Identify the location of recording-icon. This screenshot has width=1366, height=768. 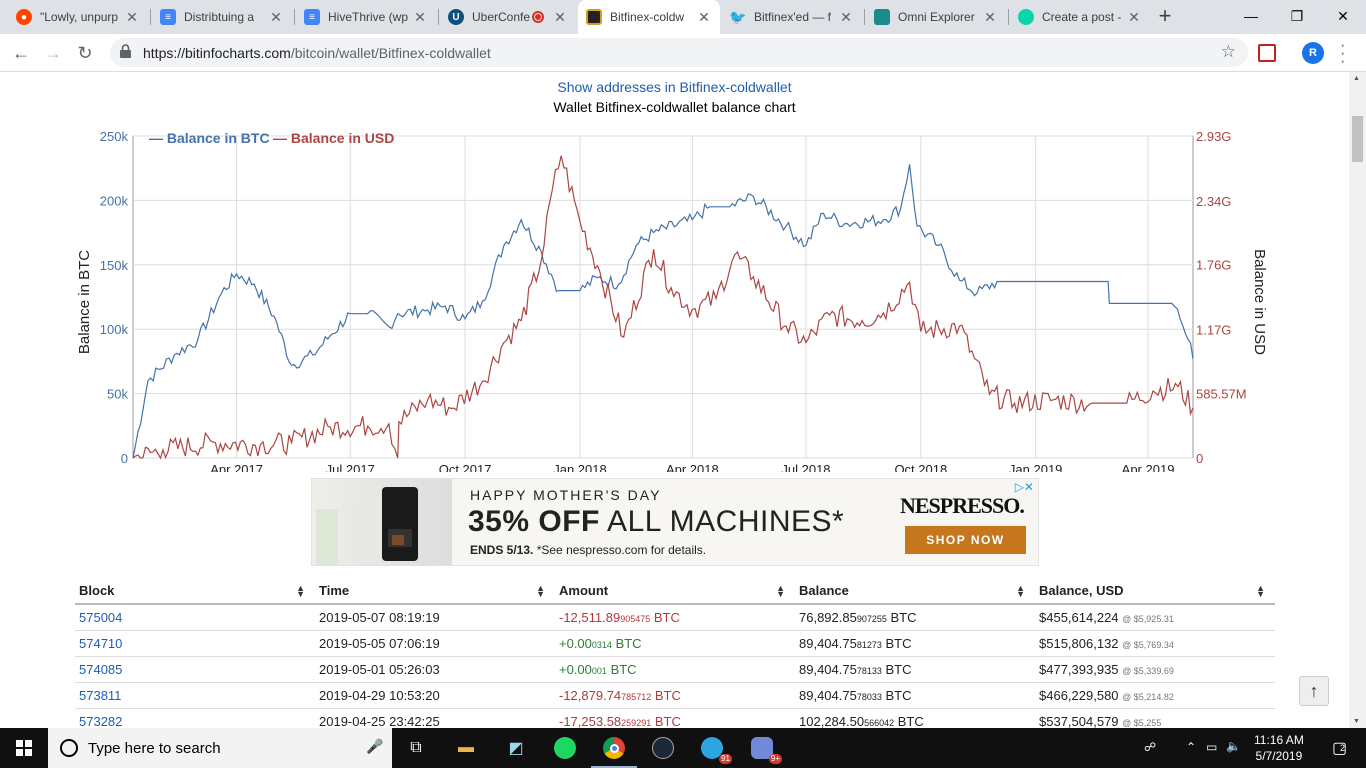
(538, 17).